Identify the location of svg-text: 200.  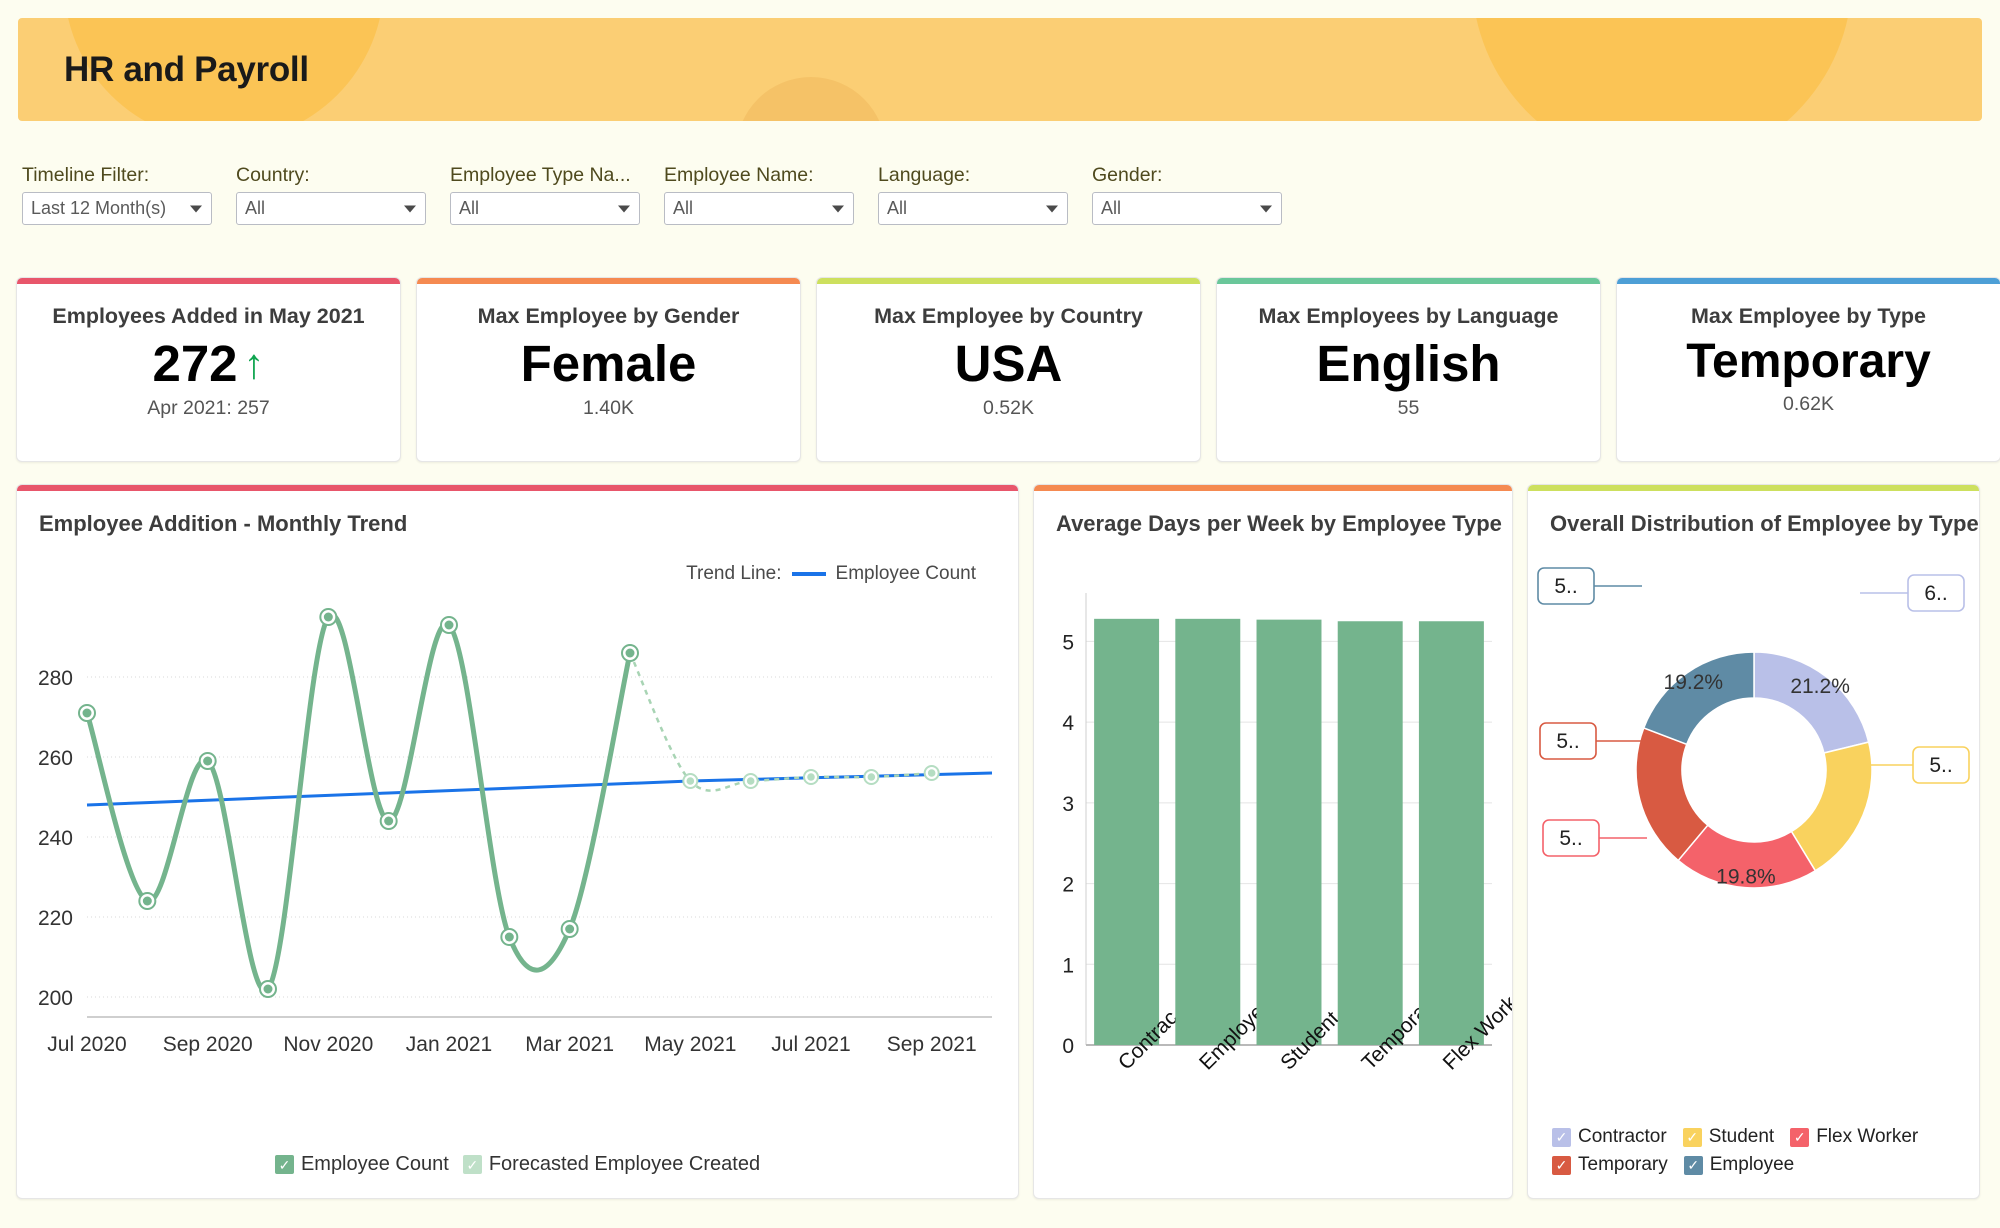
(55, 998).